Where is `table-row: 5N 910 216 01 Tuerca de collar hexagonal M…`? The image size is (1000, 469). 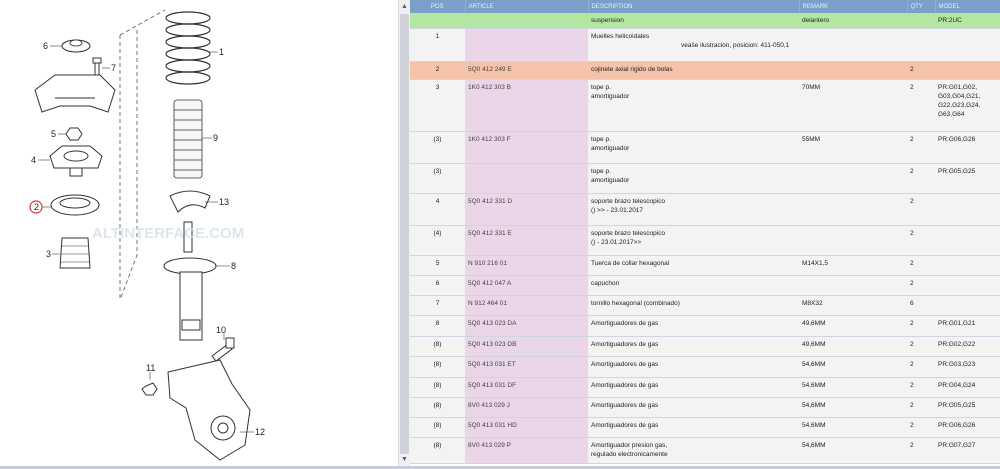 table-row: 5N 910 216 01 Tuerca de collar hexagonal M… is located at coordinates (705, 265).